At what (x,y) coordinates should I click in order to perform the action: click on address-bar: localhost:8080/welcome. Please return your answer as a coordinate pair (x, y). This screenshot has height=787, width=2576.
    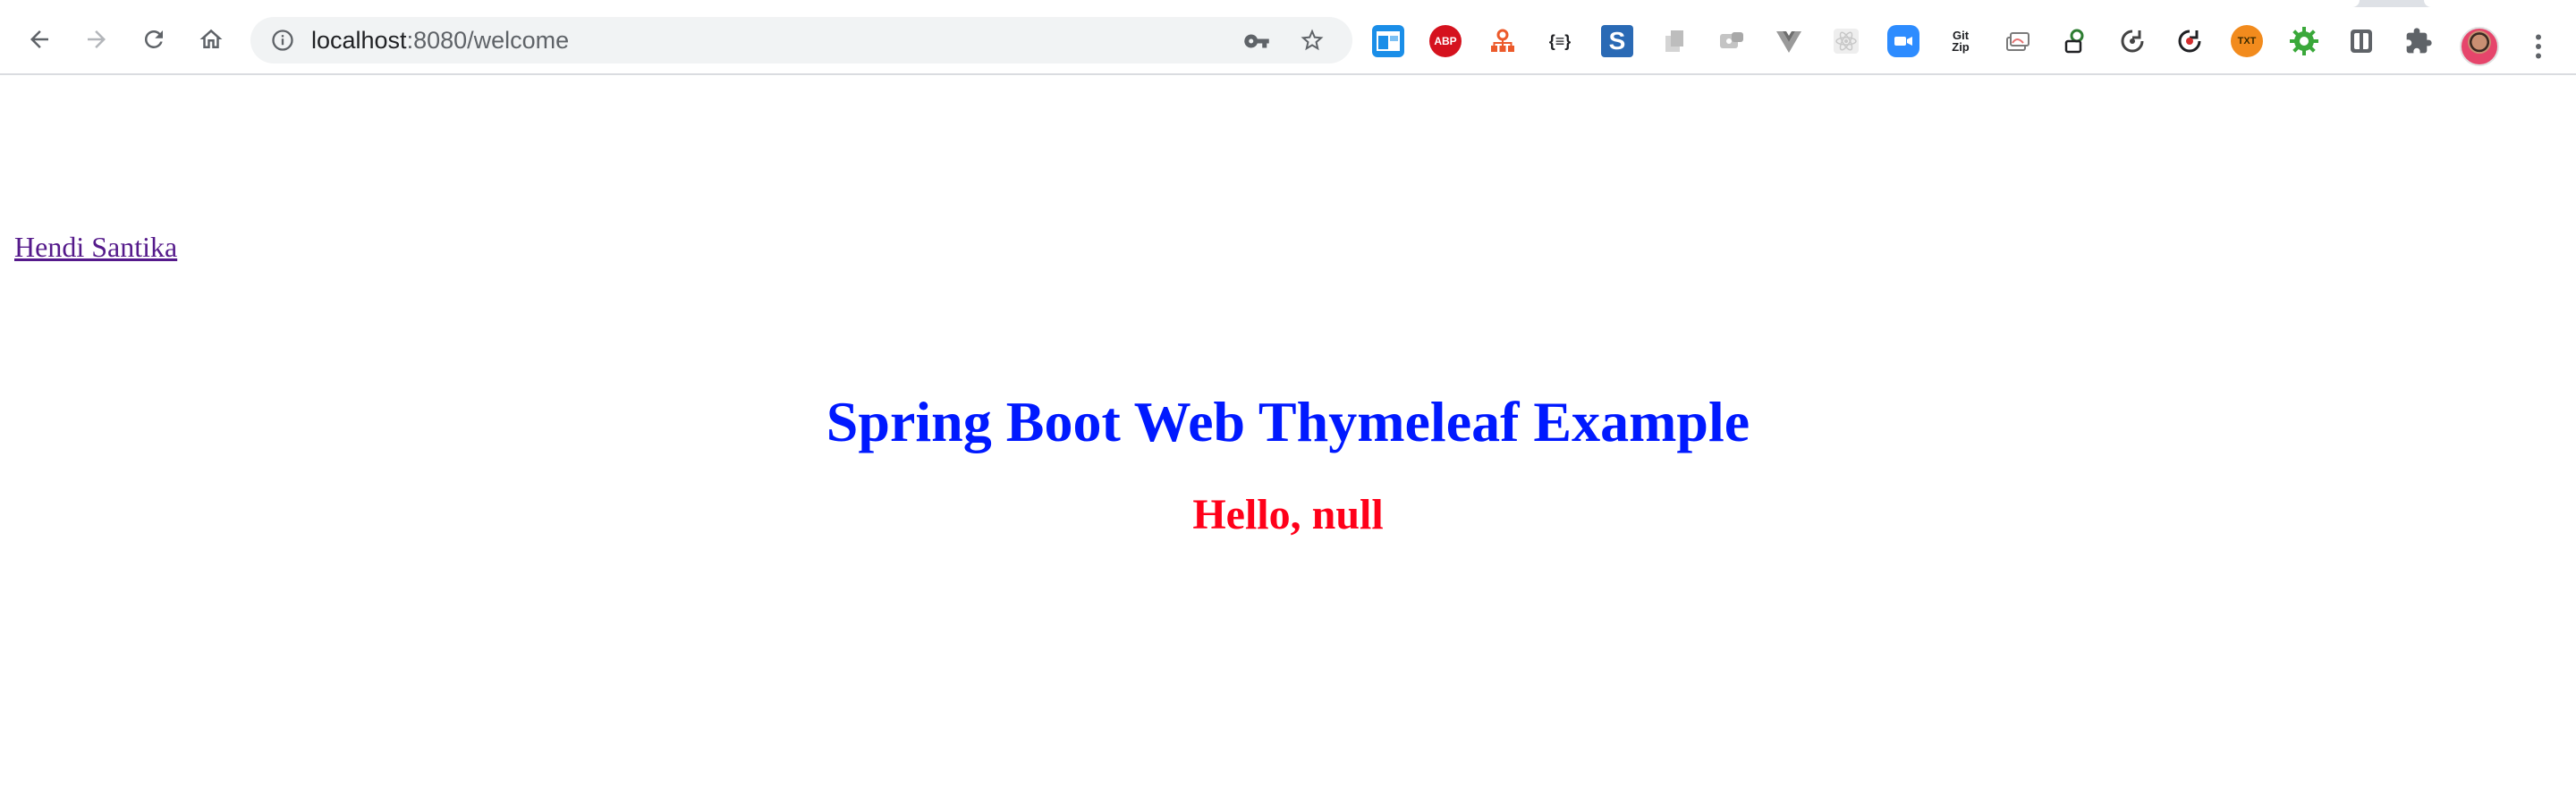
    Looking at the image, I should click on (801, 40).